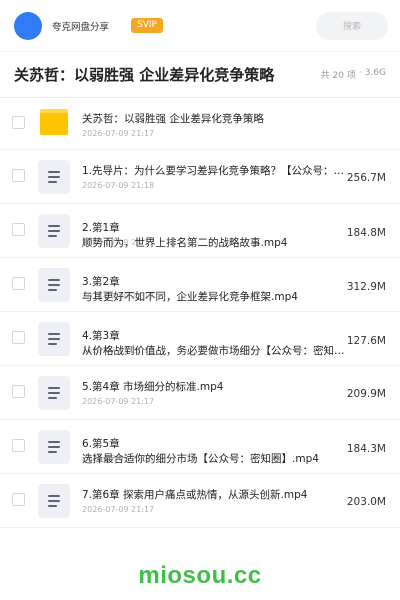  I want to click on item-size: 184.8M, so click(366, 233).